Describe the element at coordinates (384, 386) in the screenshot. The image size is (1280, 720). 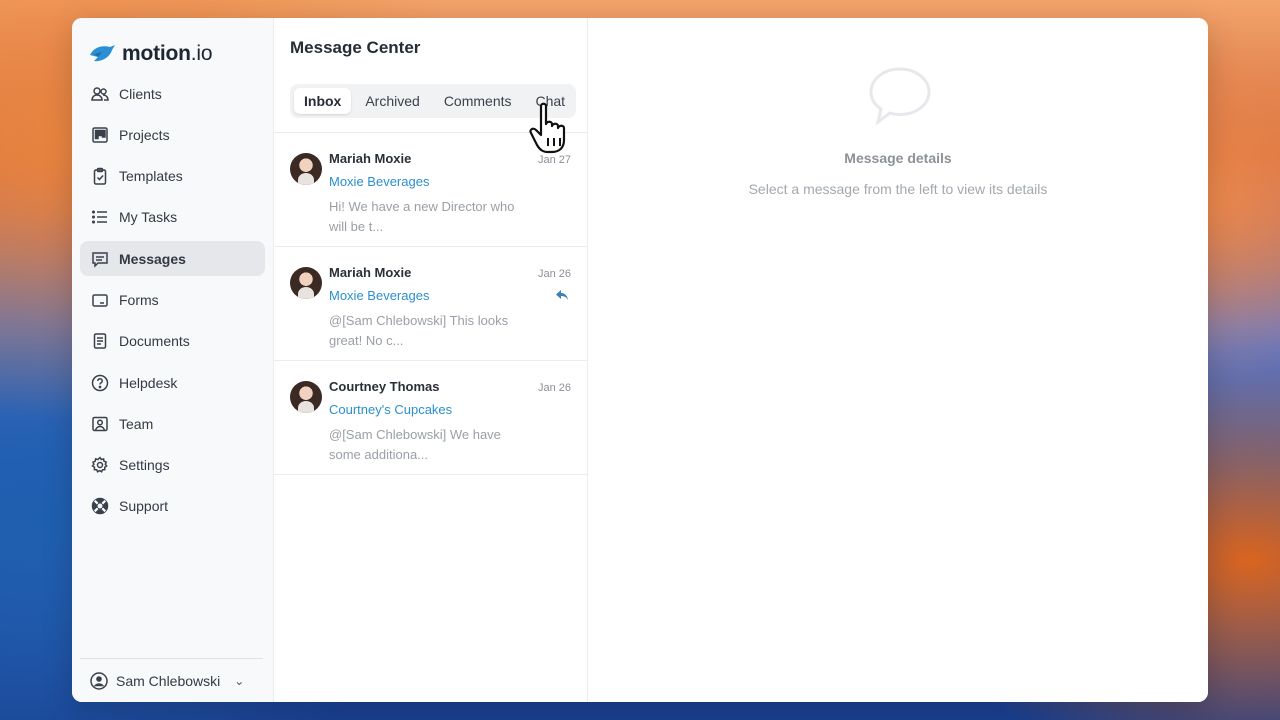
I see `sender-name: Courtney Thomas` at that location.